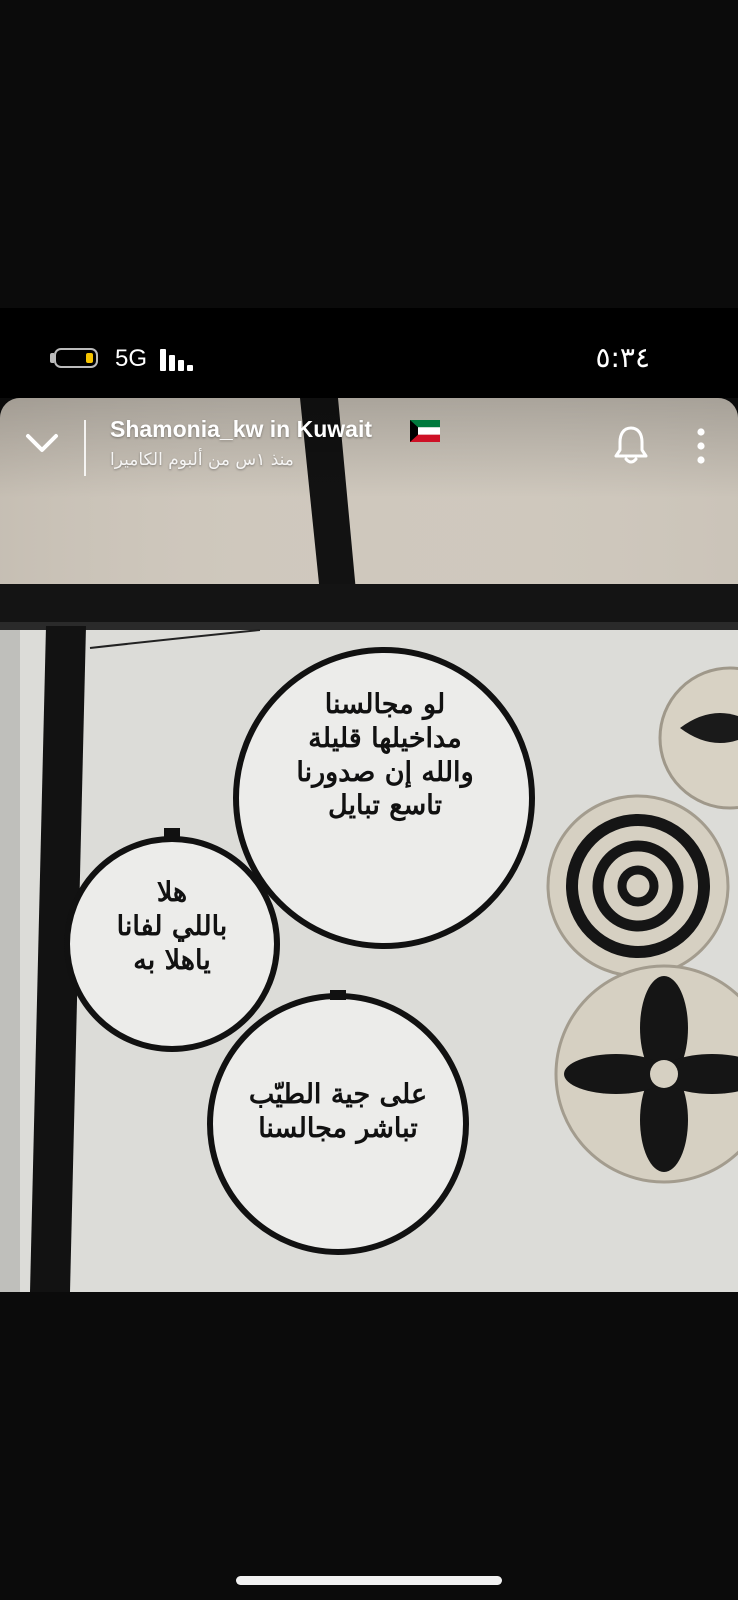 The width and height of the screenshot is (738, 1600). Describe the element at coordinates (76, 358) in the screenshot. I see `battery-icon` at that location.